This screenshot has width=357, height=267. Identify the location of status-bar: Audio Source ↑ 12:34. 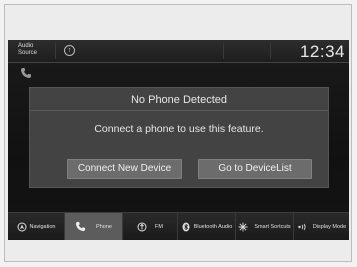
(178, 51).